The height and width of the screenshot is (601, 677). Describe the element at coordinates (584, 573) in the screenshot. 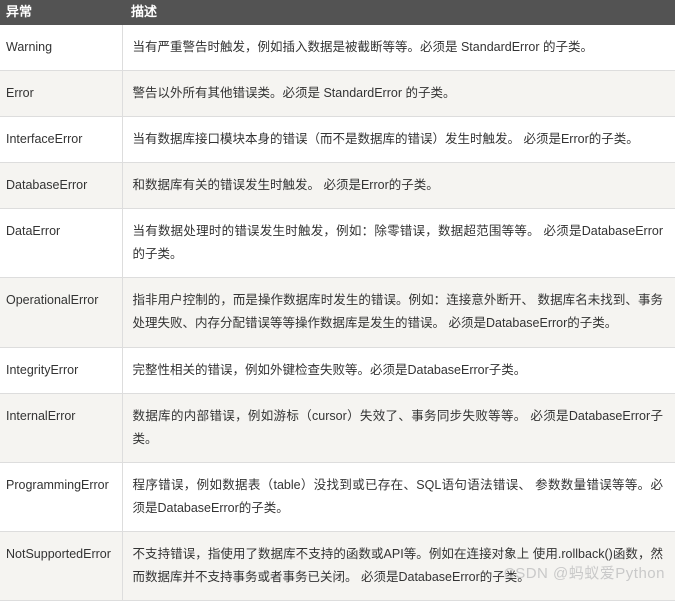

I see `watermark-text: CSDN @蚂蚁爱Python` at that location.